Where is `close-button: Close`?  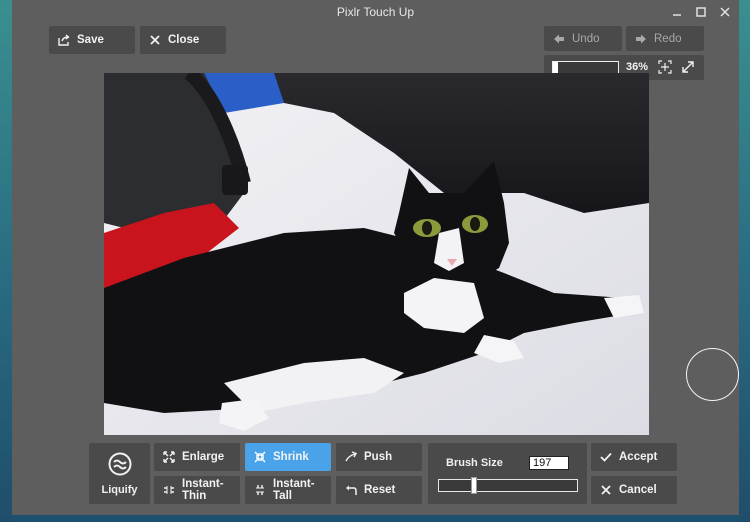 close-button: Close is located at coordinates (183, 40).